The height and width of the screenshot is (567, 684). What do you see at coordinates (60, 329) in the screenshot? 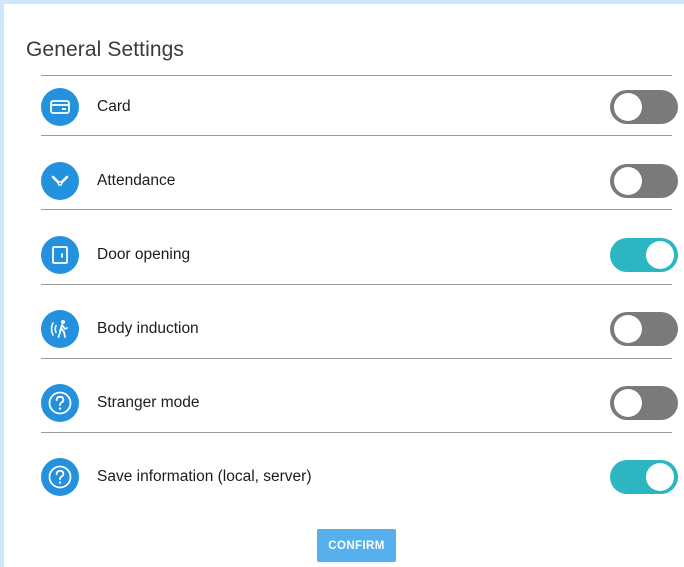
I see `body-motion-icon` at bounding box center [60, 329].